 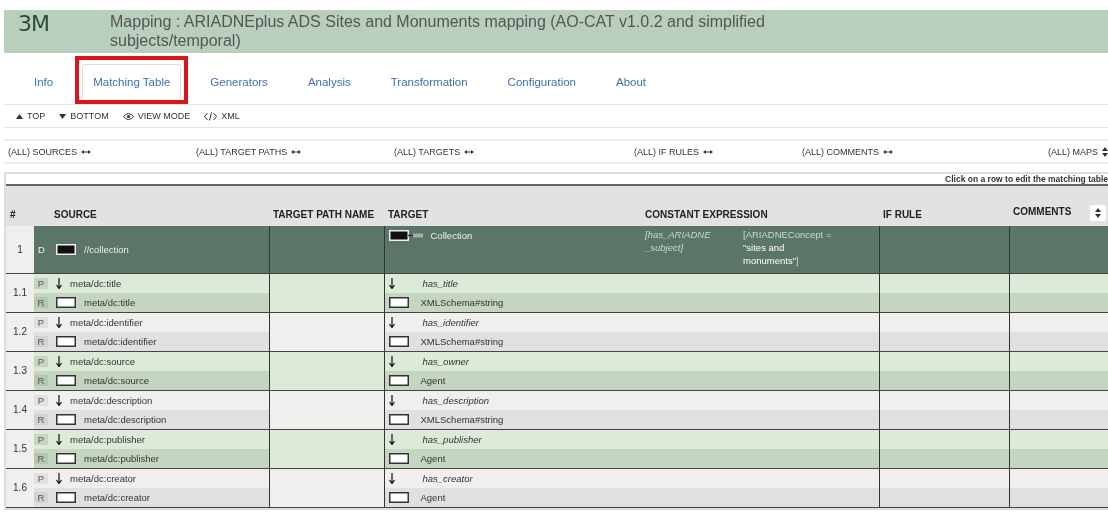 What do you see at coordinates (20, 331) in the screenshot?
I see `row-number: 1.2` at bounding box center [20, 331].